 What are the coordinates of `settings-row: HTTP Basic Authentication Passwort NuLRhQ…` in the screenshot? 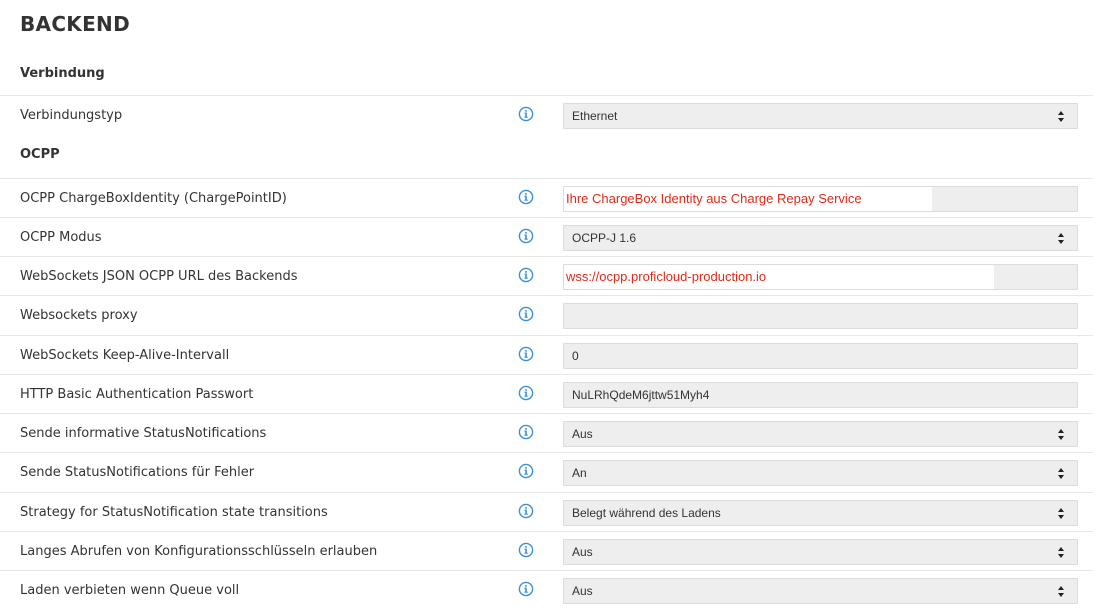 It's located at (546, 393).